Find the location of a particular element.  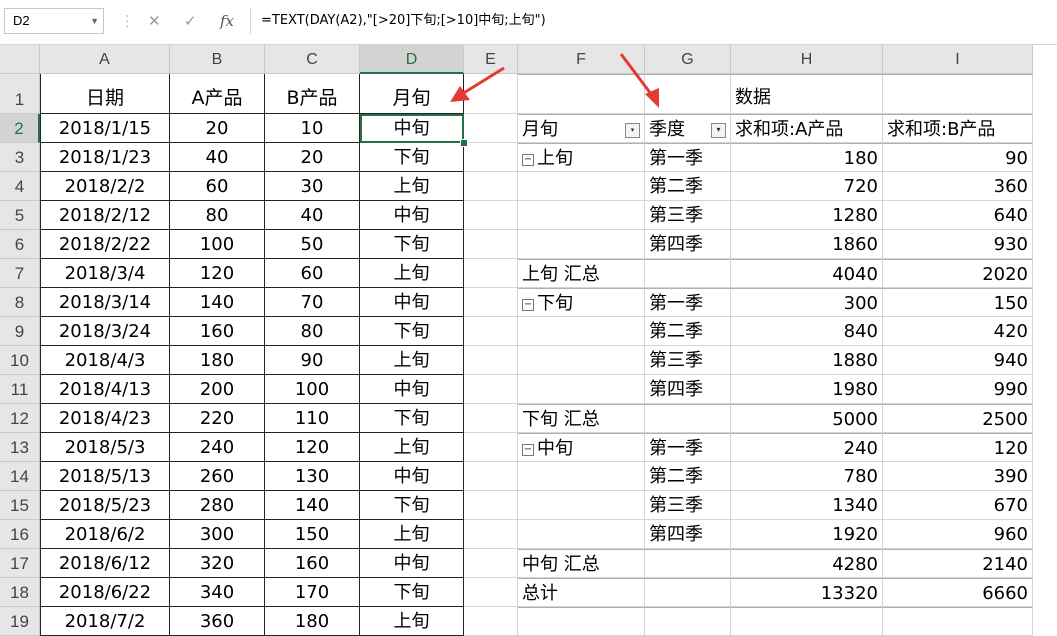

table-cell: 220 is located at coordinates (217, 418).